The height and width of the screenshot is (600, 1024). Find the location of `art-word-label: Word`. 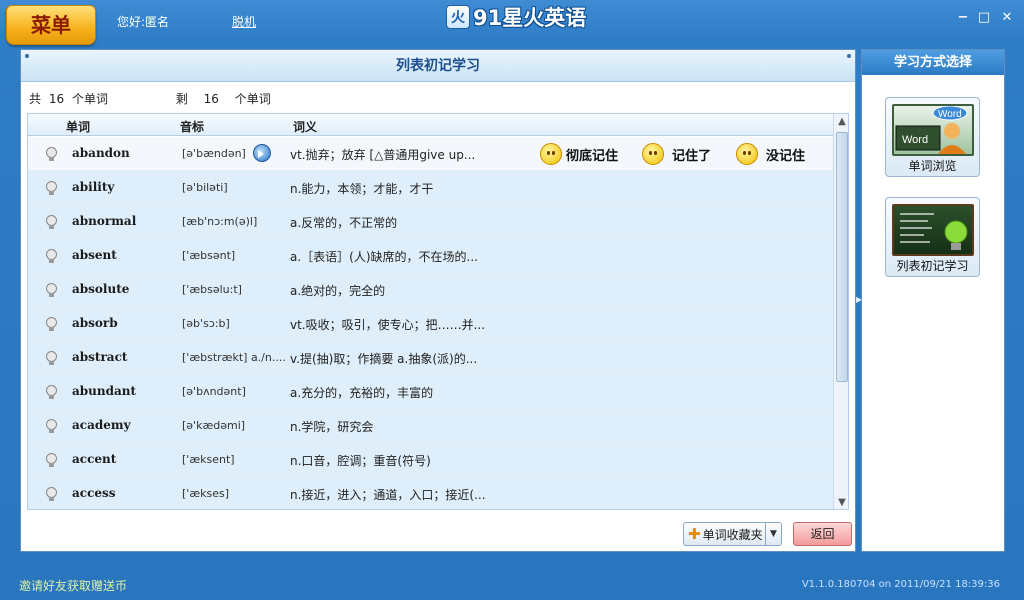

art-word-label: Word is located at coordinates (915, 140).